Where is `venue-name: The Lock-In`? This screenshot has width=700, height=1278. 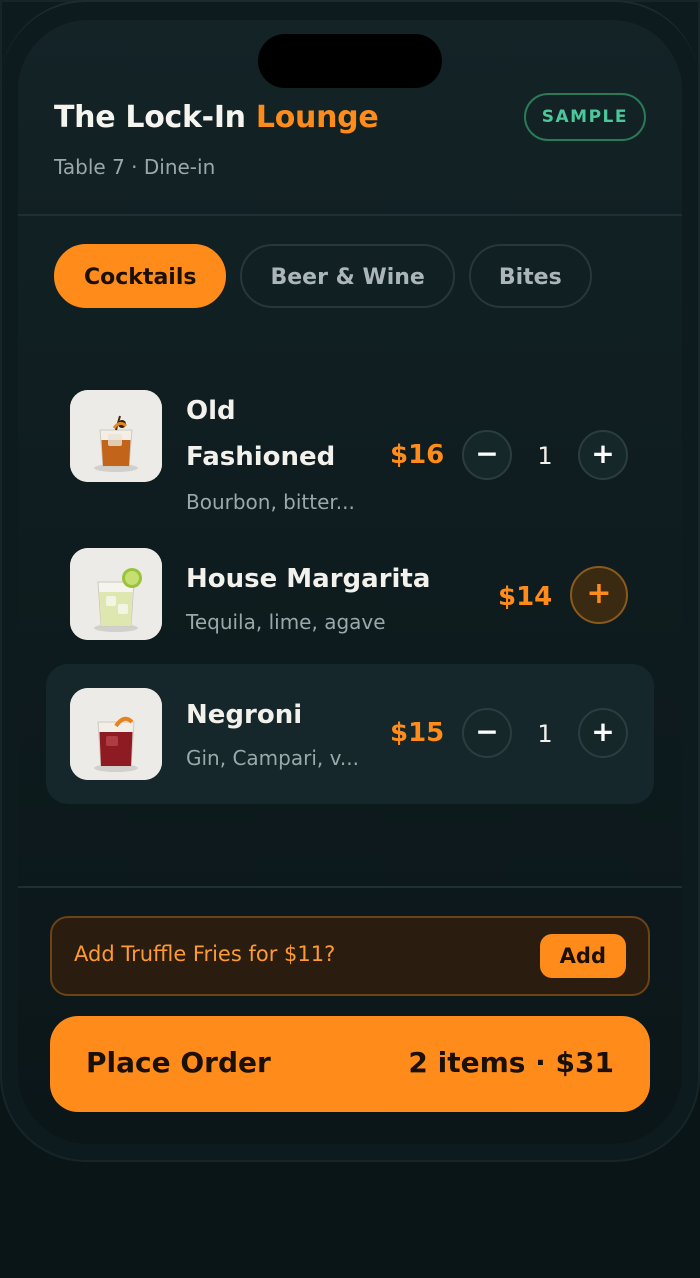
venue-name: The Lock-In is located at coordinates (150, 117).